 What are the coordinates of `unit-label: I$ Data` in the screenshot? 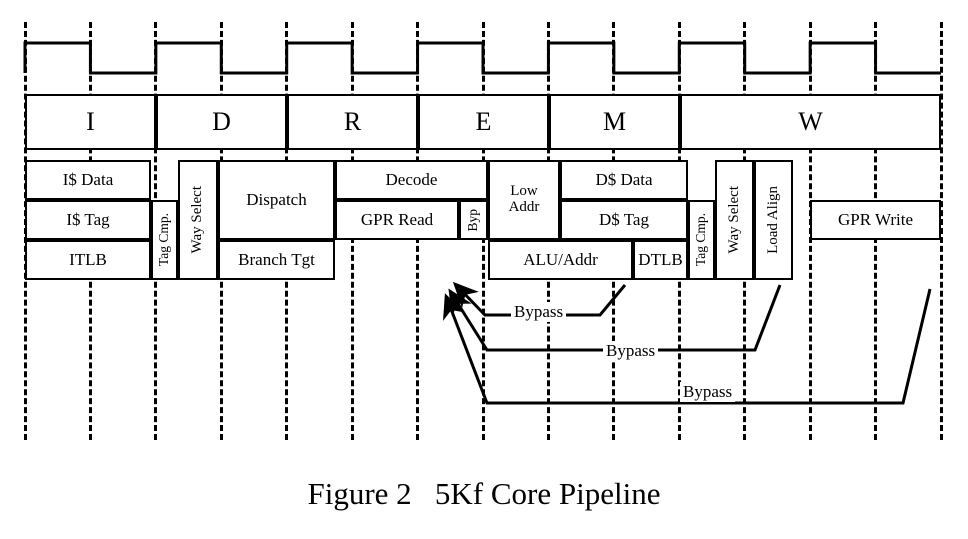 It's located at (88, 180).